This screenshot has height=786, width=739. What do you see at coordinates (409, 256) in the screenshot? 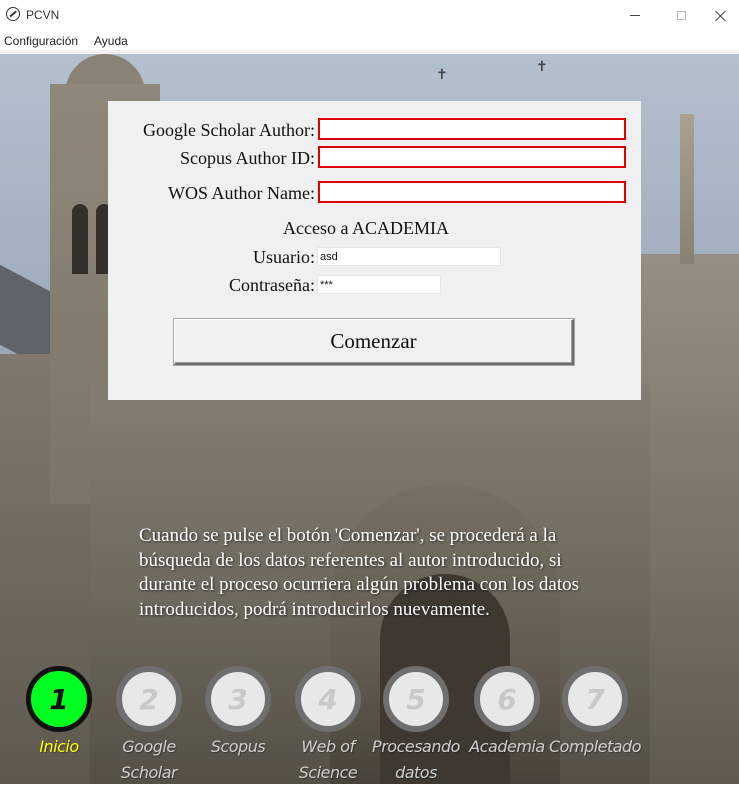
I see `username-input` at bounding box center [409, 256].